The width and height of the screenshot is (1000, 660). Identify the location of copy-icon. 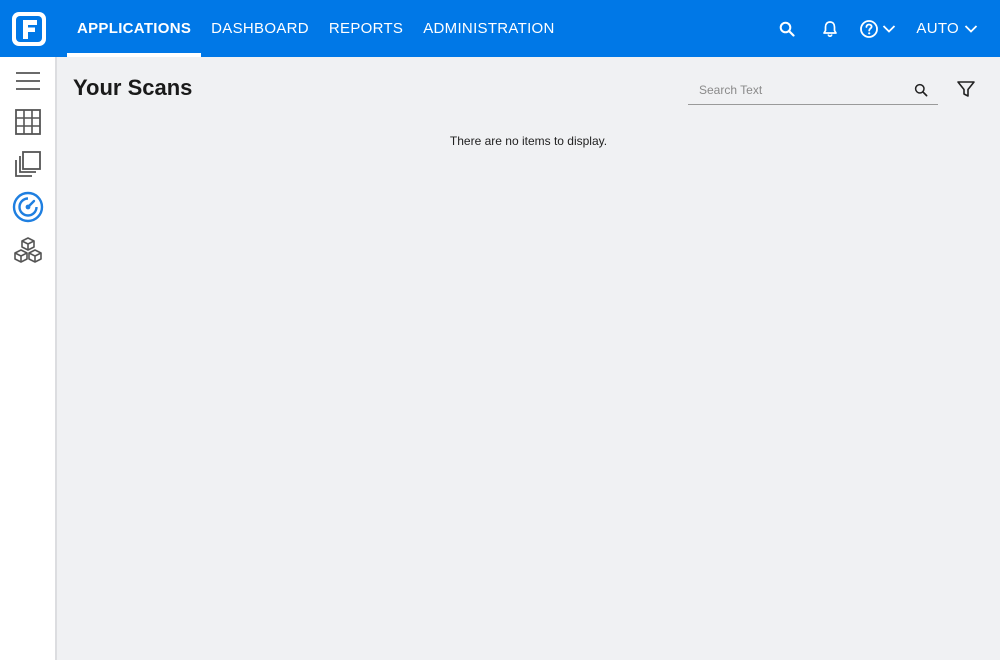
(28, 164).